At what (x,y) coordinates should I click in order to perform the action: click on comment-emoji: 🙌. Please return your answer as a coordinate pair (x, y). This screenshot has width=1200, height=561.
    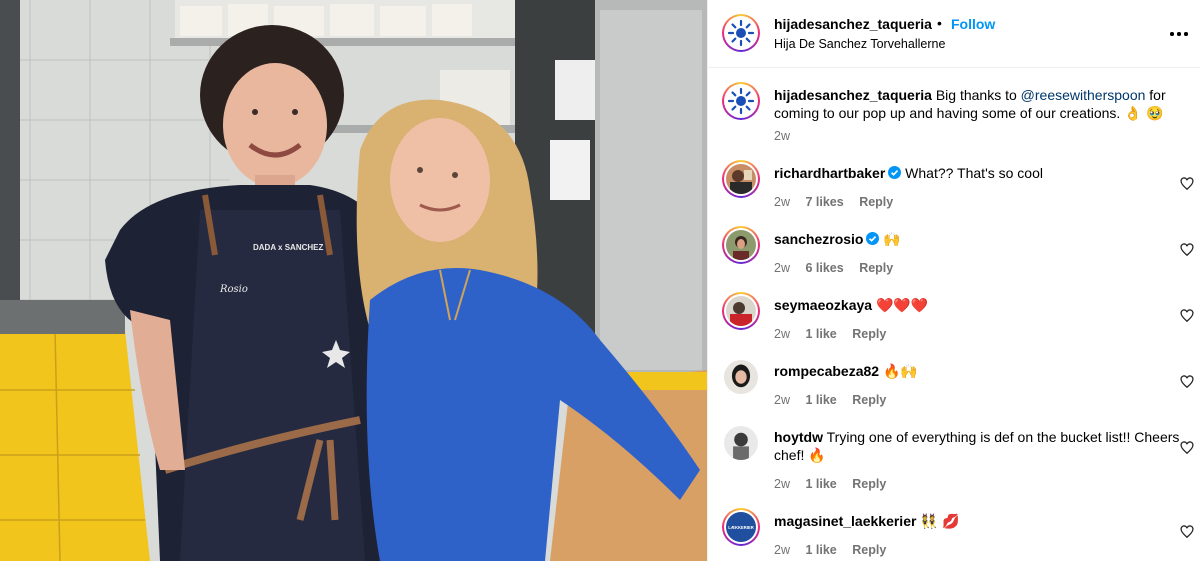
    Looking at the image, I should click on (892, 240).